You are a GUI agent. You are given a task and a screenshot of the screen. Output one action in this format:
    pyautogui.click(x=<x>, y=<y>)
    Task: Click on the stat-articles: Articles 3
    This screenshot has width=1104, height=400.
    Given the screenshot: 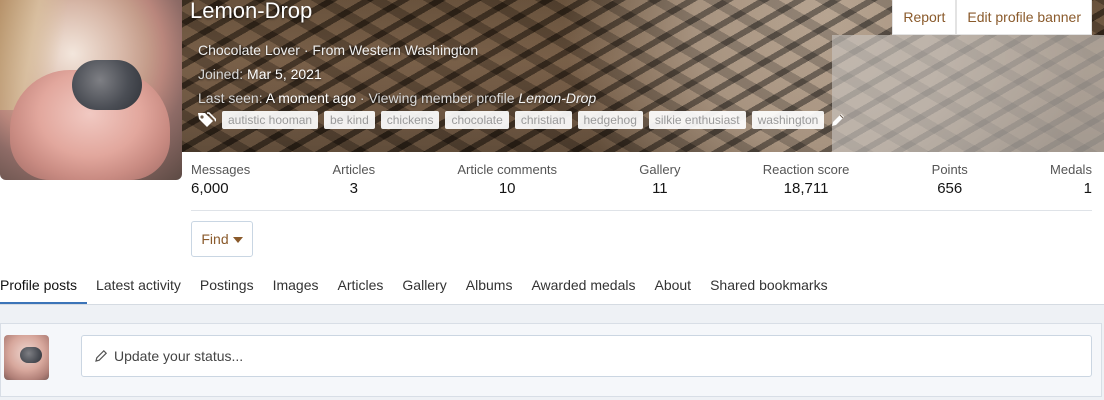 What is the action you would take?
    pyautogui.click(x=353, y=186)
    